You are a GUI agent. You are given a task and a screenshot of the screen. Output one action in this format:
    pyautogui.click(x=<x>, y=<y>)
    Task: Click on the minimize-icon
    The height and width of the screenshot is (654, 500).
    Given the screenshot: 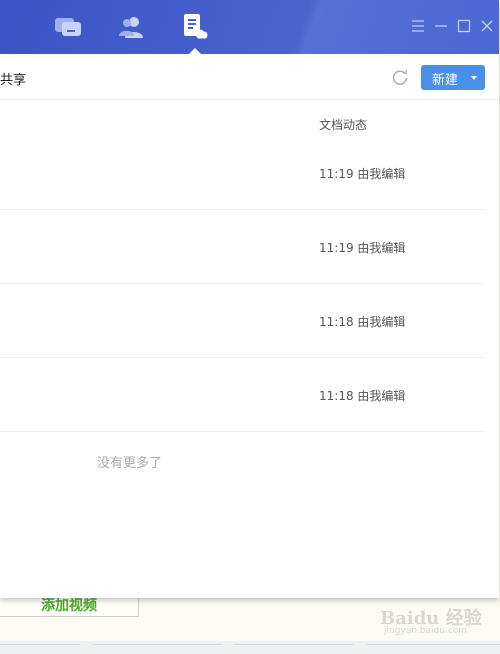 What is the action you would take?
    pyautogui.click(x=441, y=26)
    